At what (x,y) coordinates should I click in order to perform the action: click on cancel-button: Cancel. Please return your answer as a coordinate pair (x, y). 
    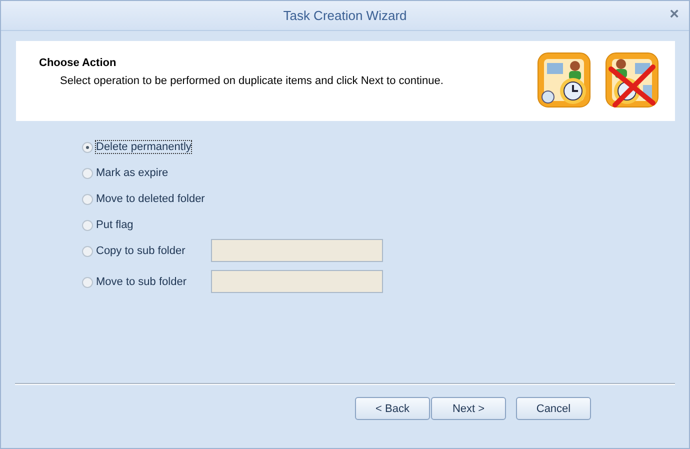
    Looking at the image, I should click on (553, 408).